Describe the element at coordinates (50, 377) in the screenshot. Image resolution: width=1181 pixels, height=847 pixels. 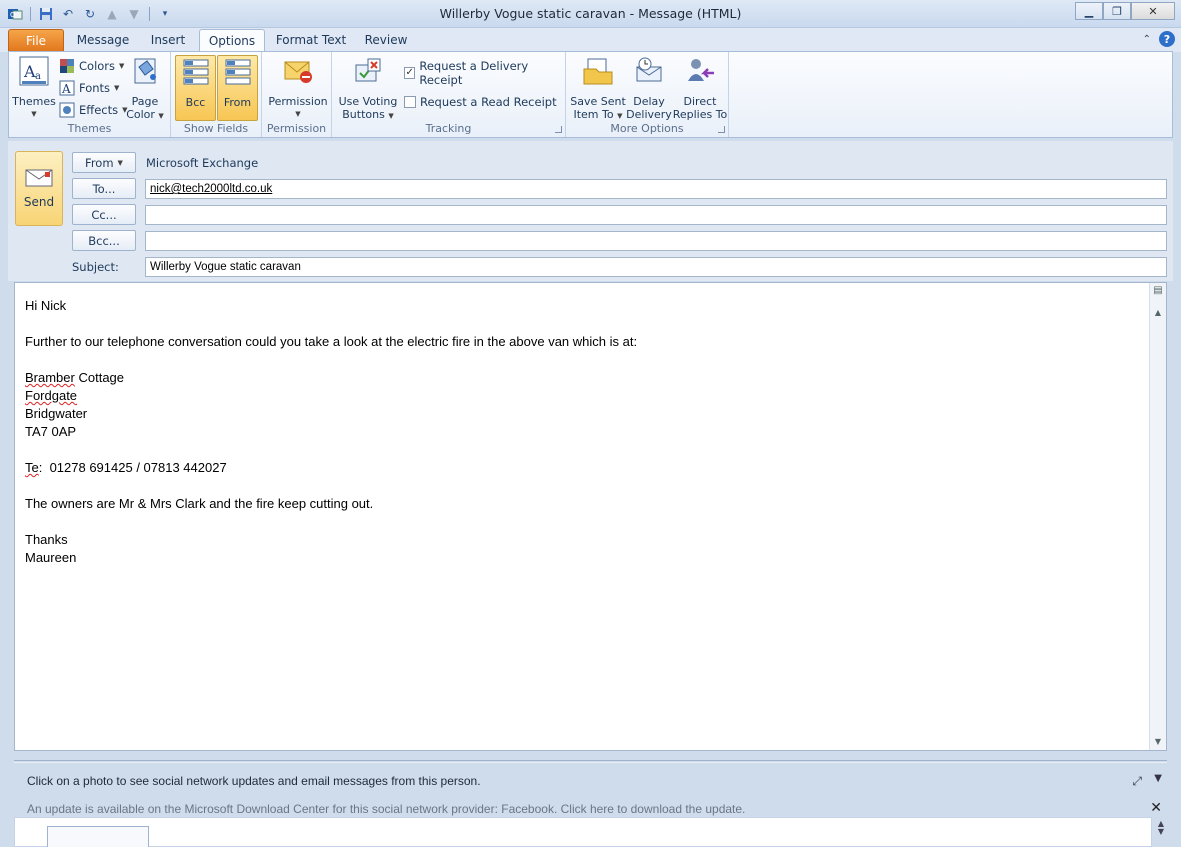
I see `spelling-error-word: Bramber` at that location.